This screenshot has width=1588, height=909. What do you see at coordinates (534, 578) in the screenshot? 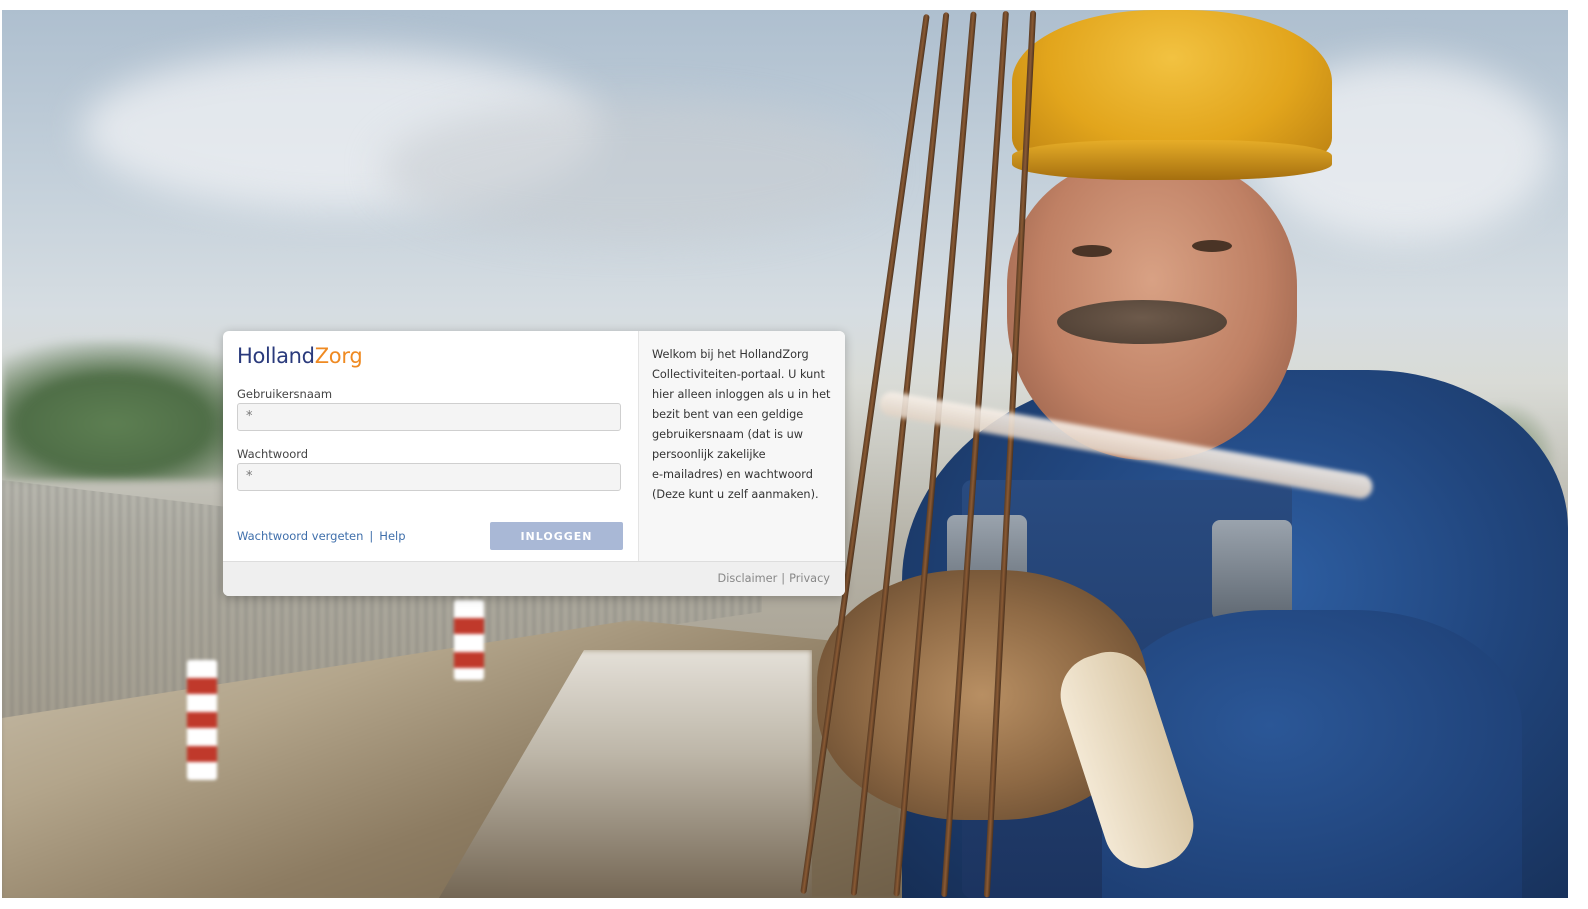
I see `card-footer: Disclaimer | Privacy` at bounding box center [534, 578].